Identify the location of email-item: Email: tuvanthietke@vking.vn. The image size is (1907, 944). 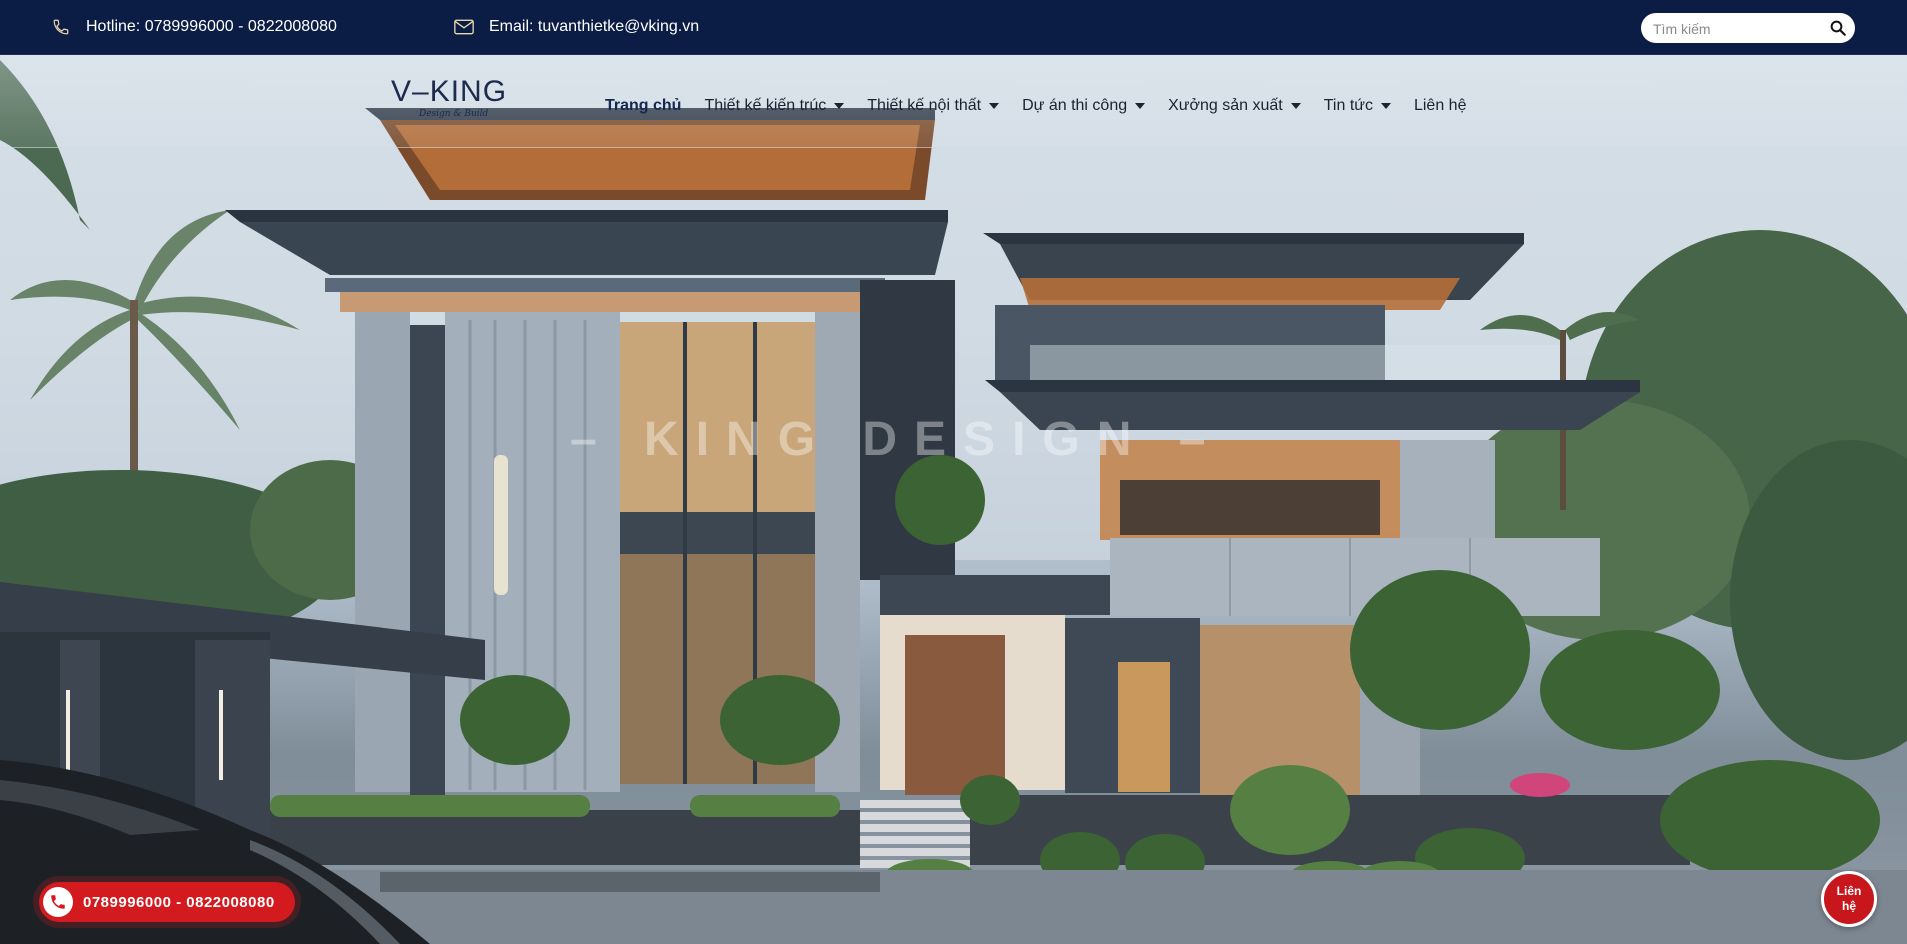
(576, 27).